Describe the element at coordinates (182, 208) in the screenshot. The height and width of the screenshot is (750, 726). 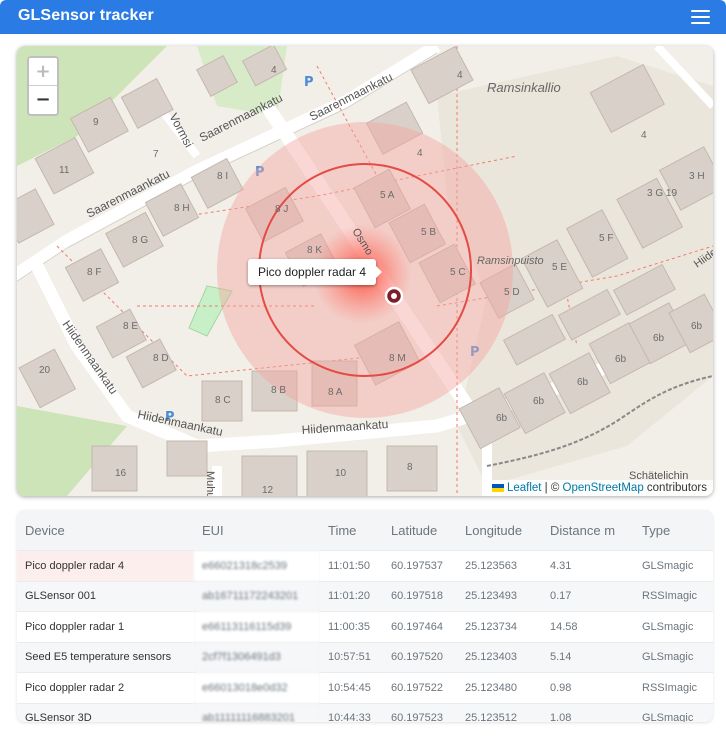
I see `building-number-label: 8 H` at that location.